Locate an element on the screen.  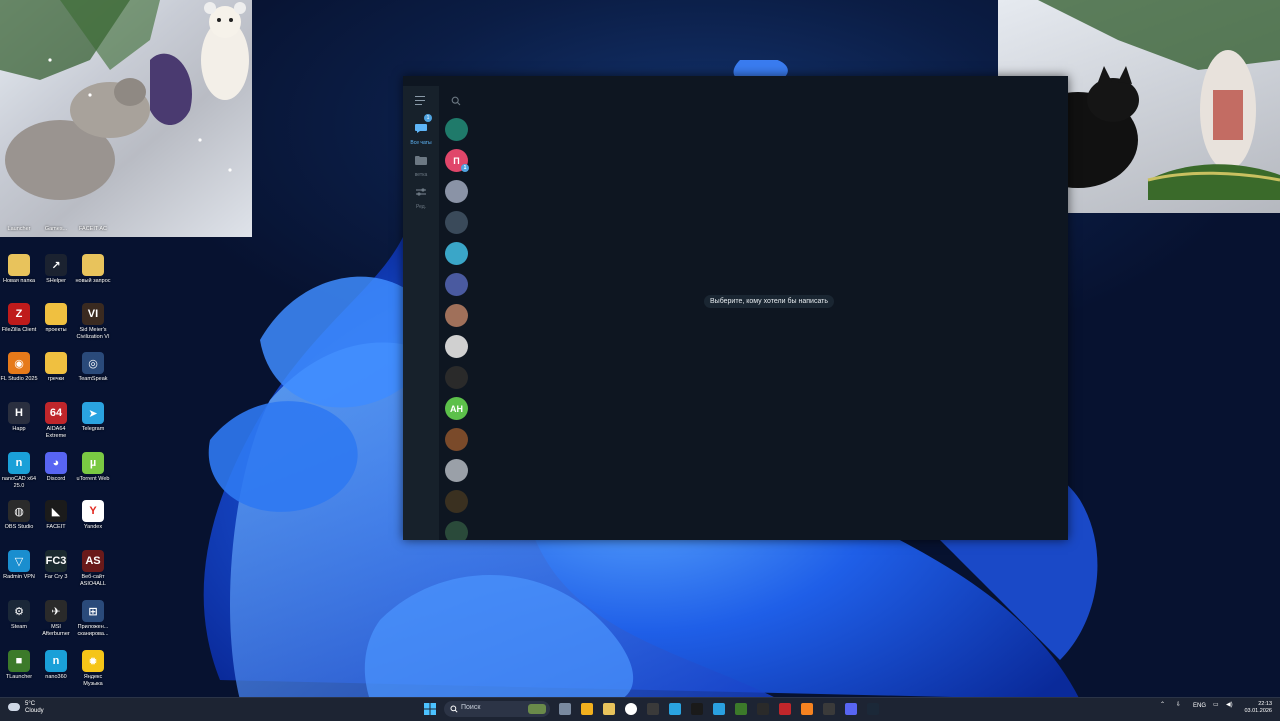
chat-unread-badge: 1 is located at coordinates (465, 168).